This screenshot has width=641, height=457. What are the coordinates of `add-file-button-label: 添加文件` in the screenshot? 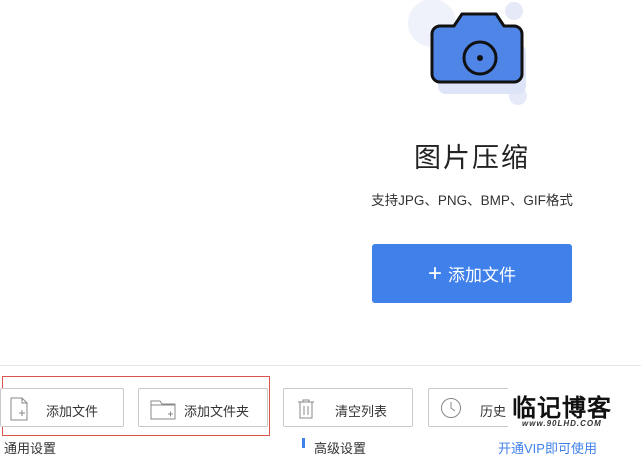 It's located at (482, 275).